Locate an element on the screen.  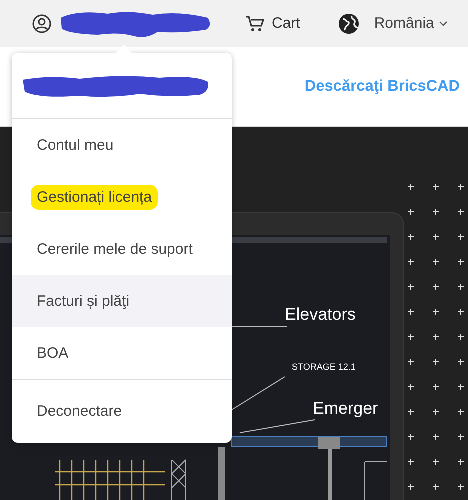
cart-link: Cart is located at coordinates (272, 23).